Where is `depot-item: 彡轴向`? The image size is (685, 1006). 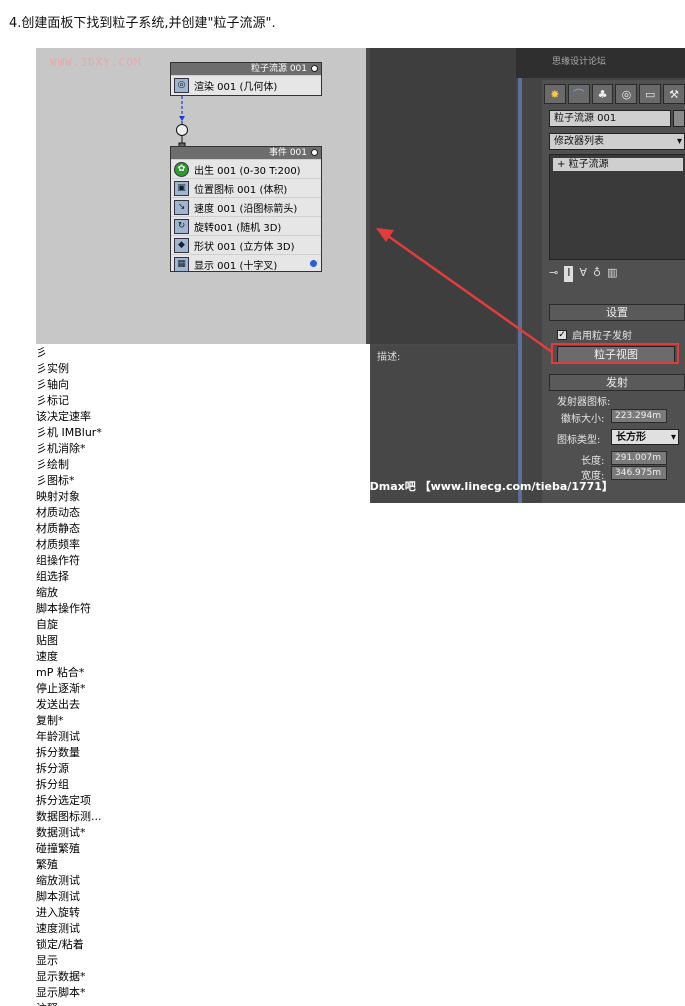
depot-item: 彡轴向 is located at coordinates (203, 384).